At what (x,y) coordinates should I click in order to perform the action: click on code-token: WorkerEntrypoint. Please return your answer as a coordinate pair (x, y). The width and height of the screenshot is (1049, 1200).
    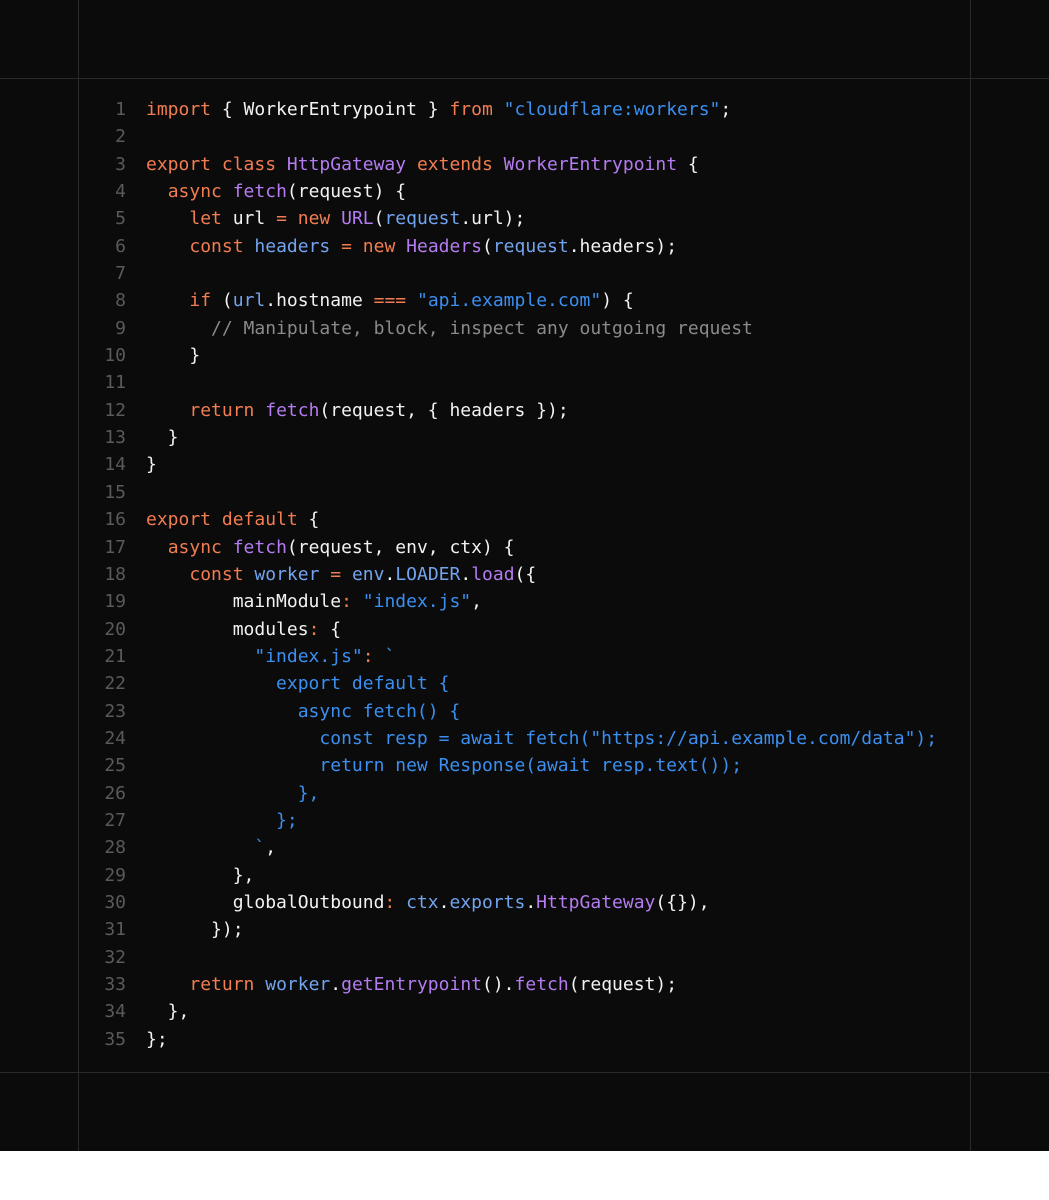
    Looking at the image, I should click on (590, 164).